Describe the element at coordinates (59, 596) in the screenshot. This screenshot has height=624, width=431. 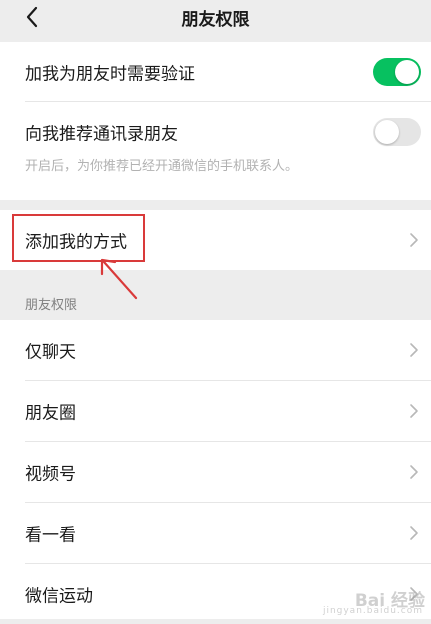
I see `list-item-label: 微信运动` at that location.